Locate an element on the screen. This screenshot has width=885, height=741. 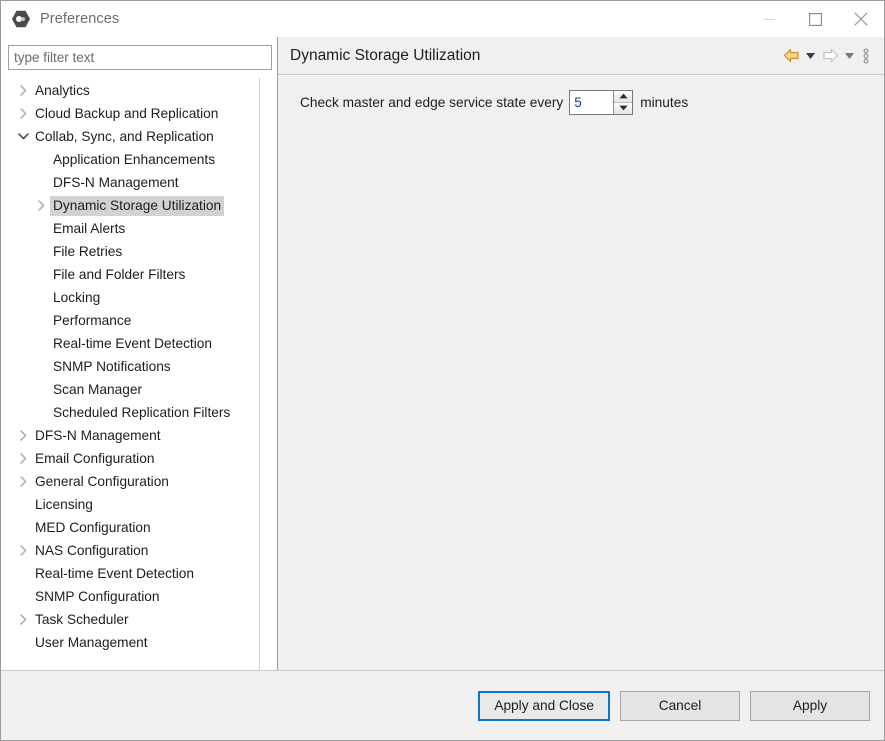
triangle-up-icon is located at coordinates (623, 96).